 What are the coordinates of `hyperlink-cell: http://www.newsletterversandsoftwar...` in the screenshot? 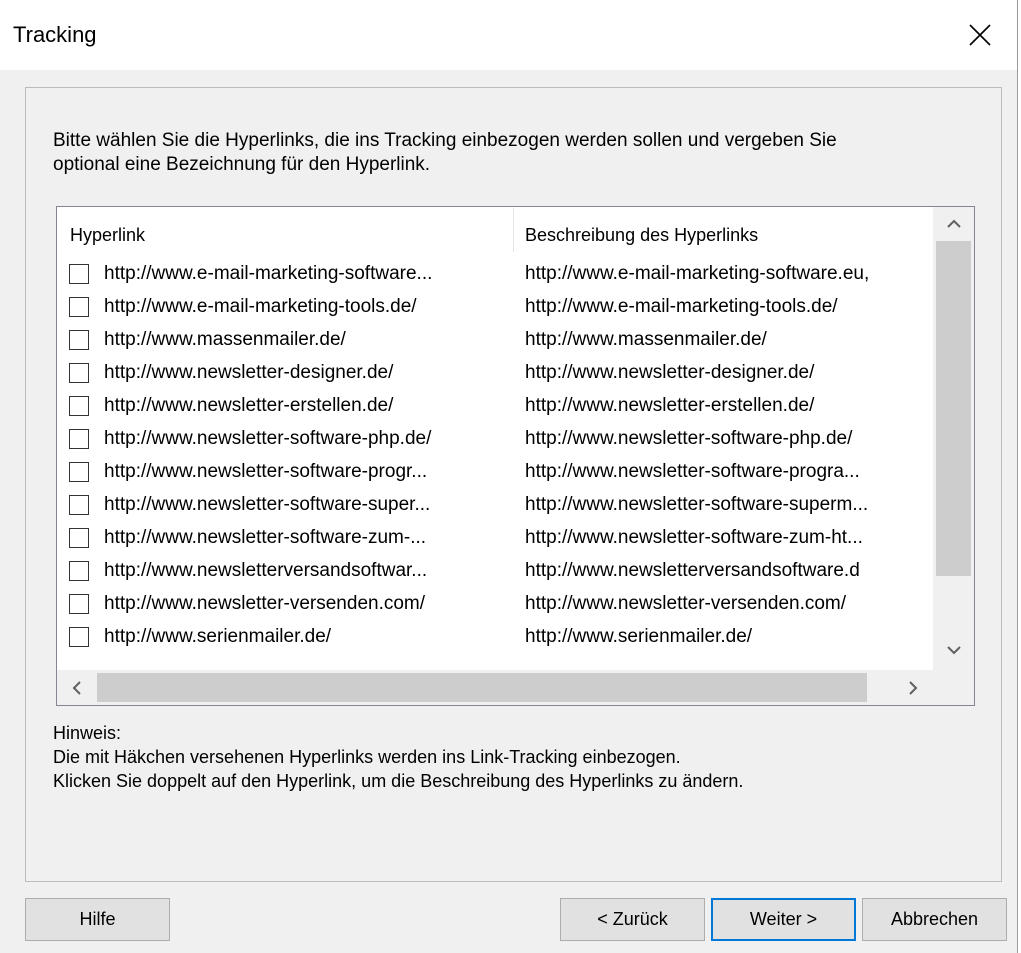 It's located at (306, 571).